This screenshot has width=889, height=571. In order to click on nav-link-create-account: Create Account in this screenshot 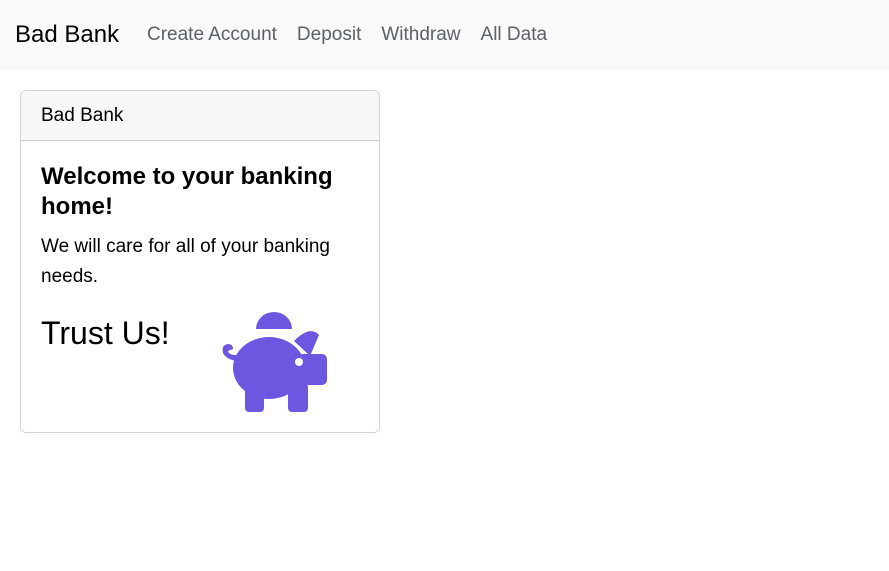, I will do `click(212, 35)`.